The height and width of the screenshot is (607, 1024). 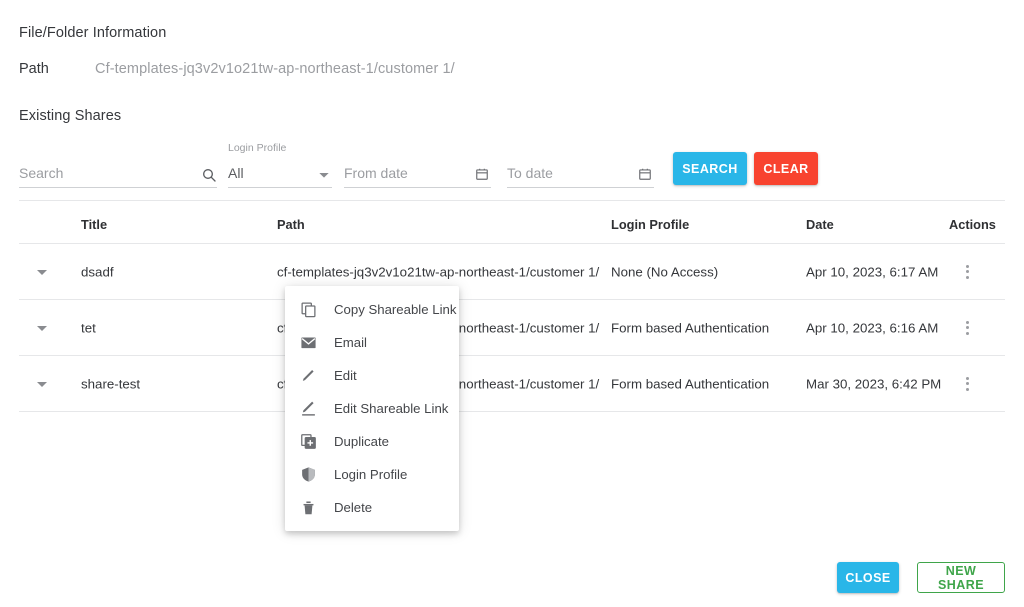 What do you see at coordinates (350, 342) in the screenshot?
I see `menu-item-label: Email` at bounding box center [350, 342].